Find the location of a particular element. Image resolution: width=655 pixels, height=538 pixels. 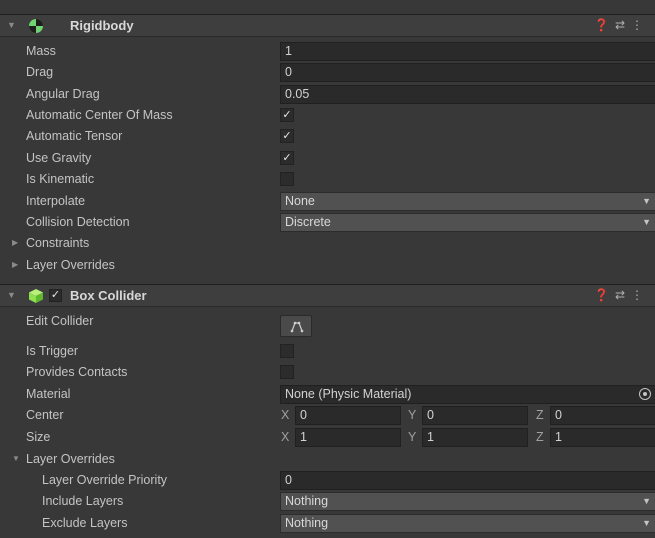

box-collider-icon is located at coordinates (36, 297).